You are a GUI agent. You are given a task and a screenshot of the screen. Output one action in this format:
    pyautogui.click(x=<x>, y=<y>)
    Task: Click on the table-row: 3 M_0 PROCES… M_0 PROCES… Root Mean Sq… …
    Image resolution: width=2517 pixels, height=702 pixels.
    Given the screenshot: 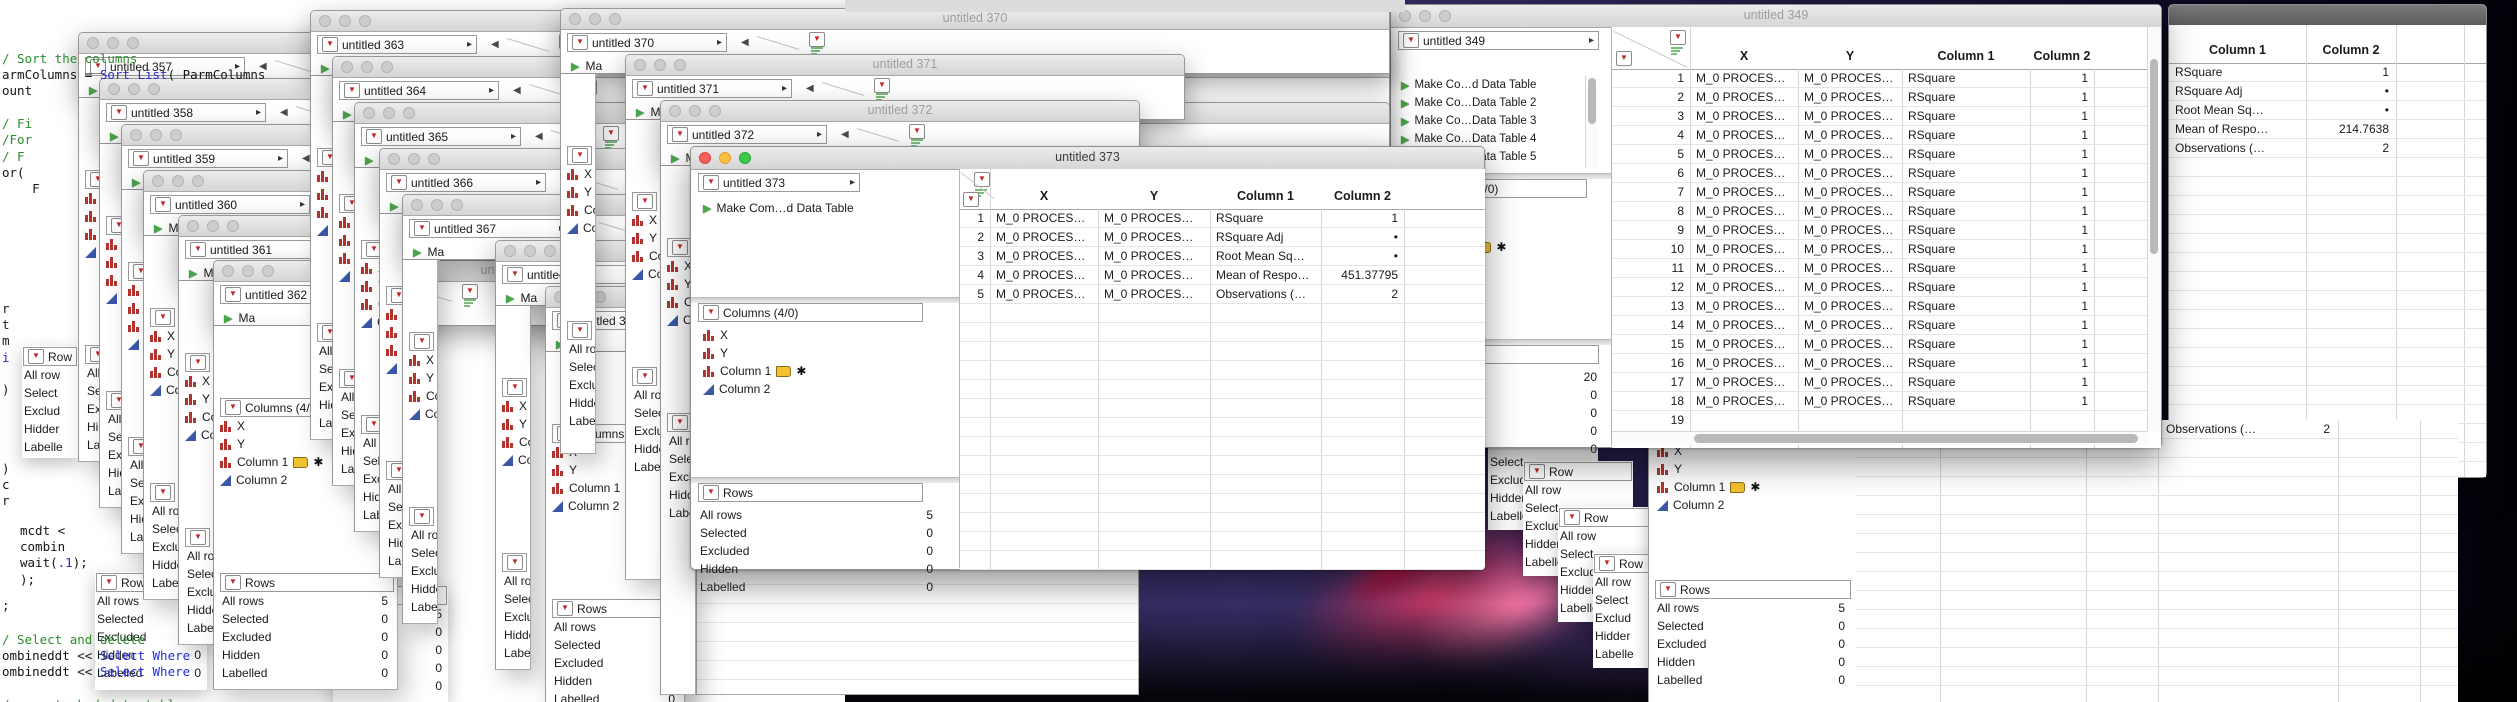 What is the action you would take?
    pyautogui.click(x=1222, y=256)
    